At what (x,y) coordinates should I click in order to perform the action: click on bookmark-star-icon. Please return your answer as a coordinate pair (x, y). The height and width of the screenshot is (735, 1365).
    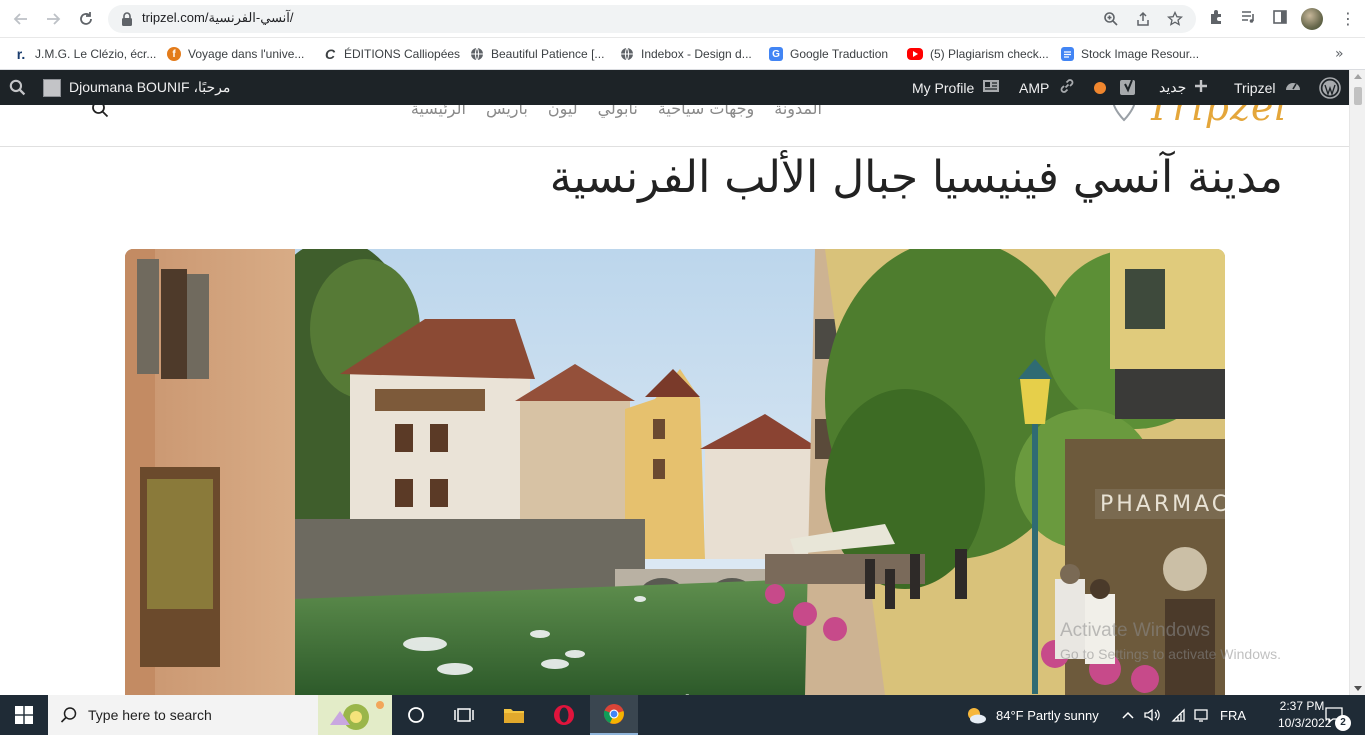
    Looking at the image, I should click on (1175, 18).